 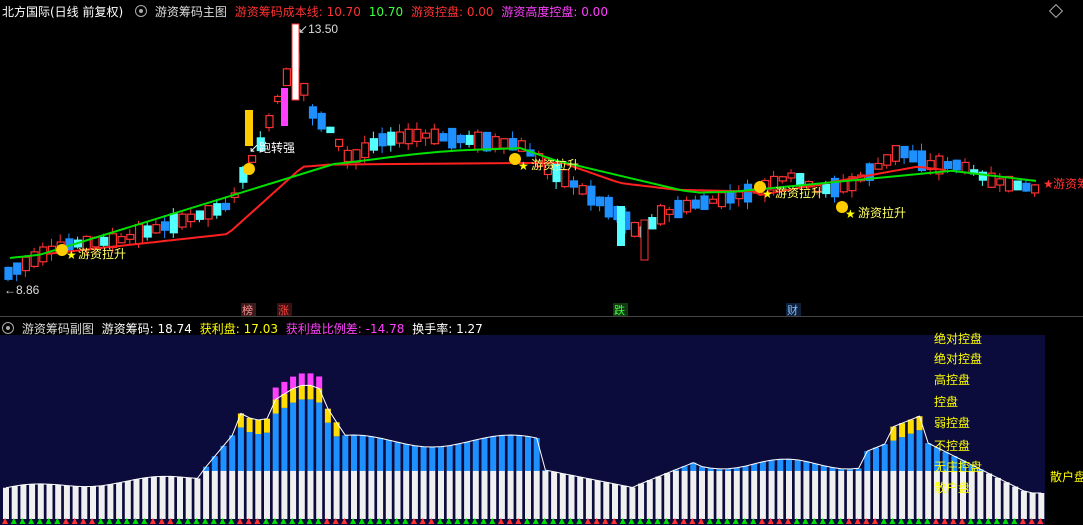 What do you see at coordinates (793, 309) in the screenshot?
I see `event-tag-cai: 财` at bounding box center [793, 309].